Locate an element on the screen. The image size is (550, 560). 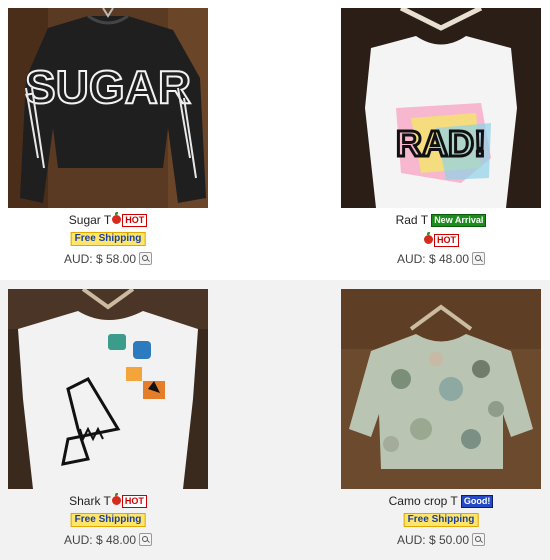
product-image-sugar-t: SUGAR is located at coordinates (108, 108).